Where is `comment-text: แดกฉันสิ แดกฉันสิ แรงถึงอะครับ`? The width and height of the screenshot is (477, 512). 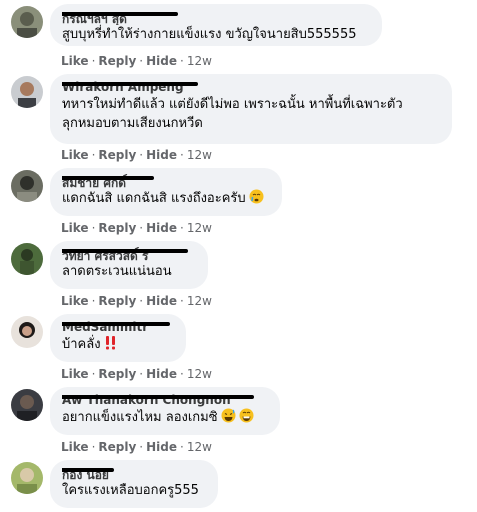 comment-text: แดกฉันสิ แดกฉันสิ แรงถึงอะครับ is located at coordinates (166, 199).